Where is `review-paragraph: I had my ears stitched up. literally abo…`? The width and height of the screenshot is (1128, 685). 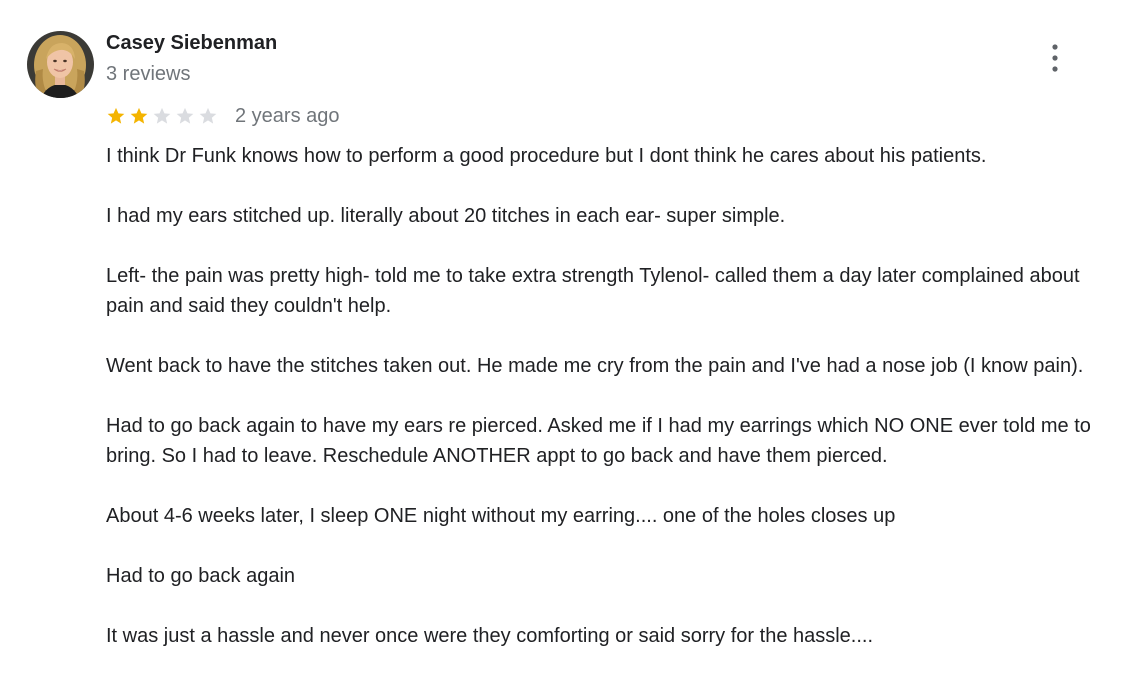
review-paragraph: I had my ears stitched up. literally abo… is located at coordinates (446, 216).